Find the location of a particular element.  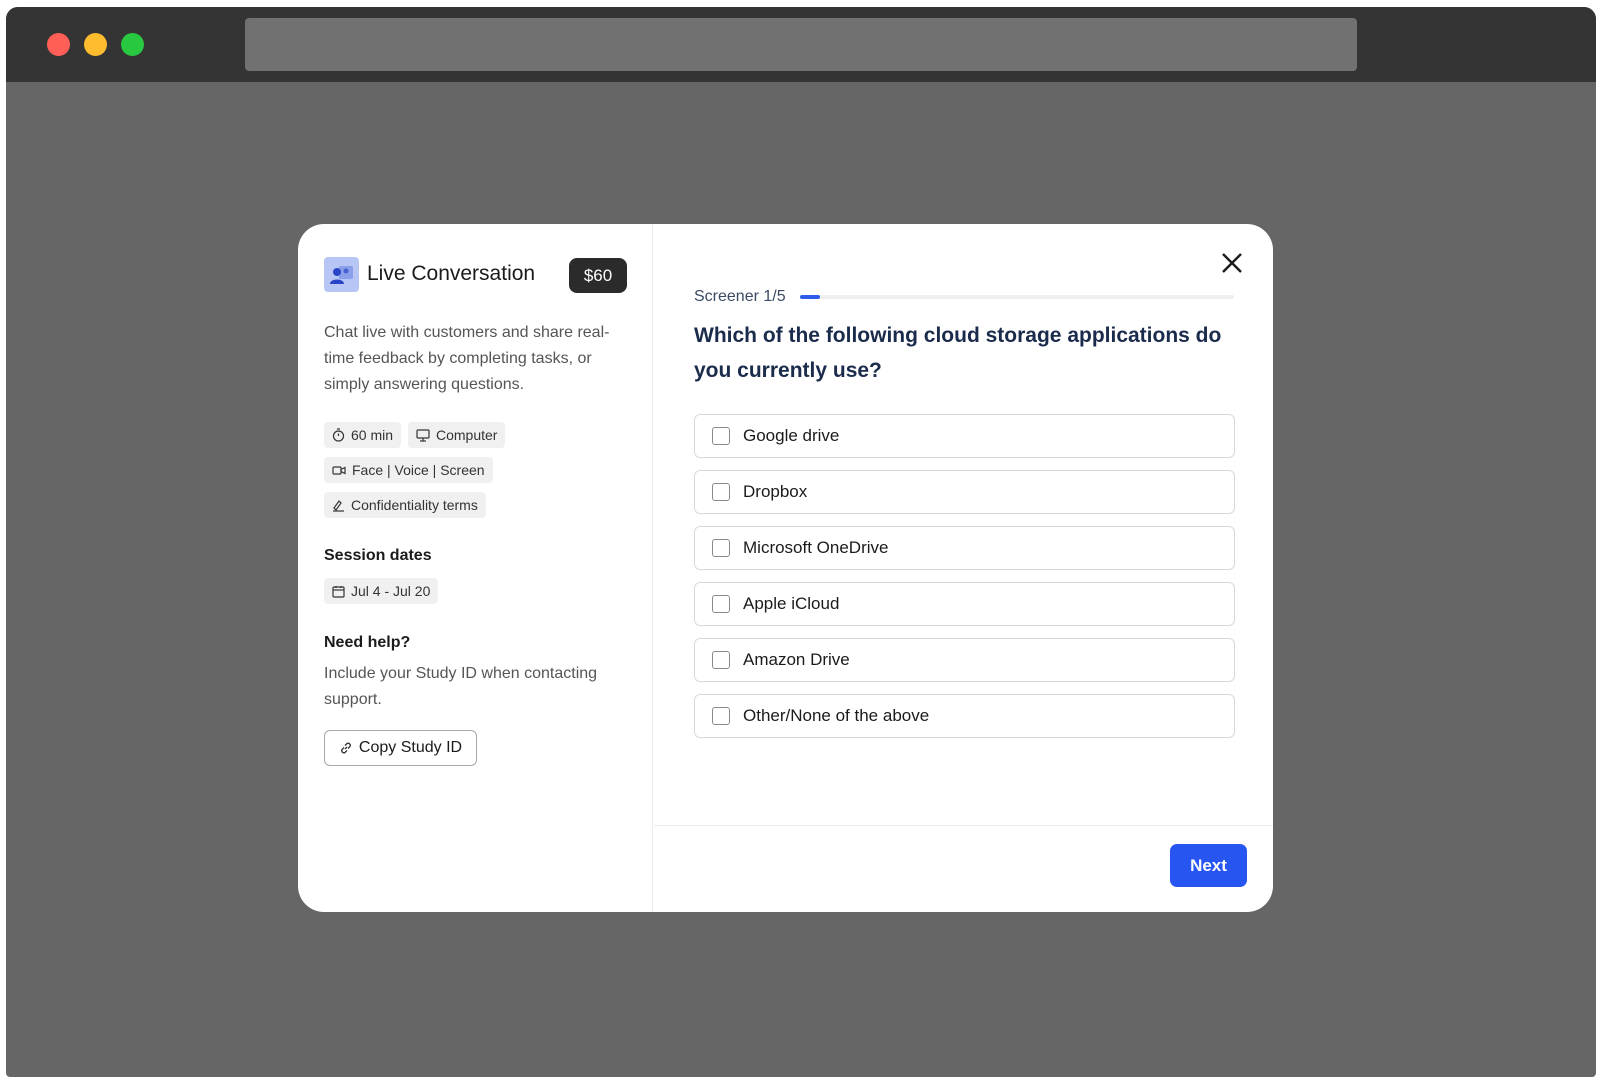

close-icon is located at coordinates (1232, 263).